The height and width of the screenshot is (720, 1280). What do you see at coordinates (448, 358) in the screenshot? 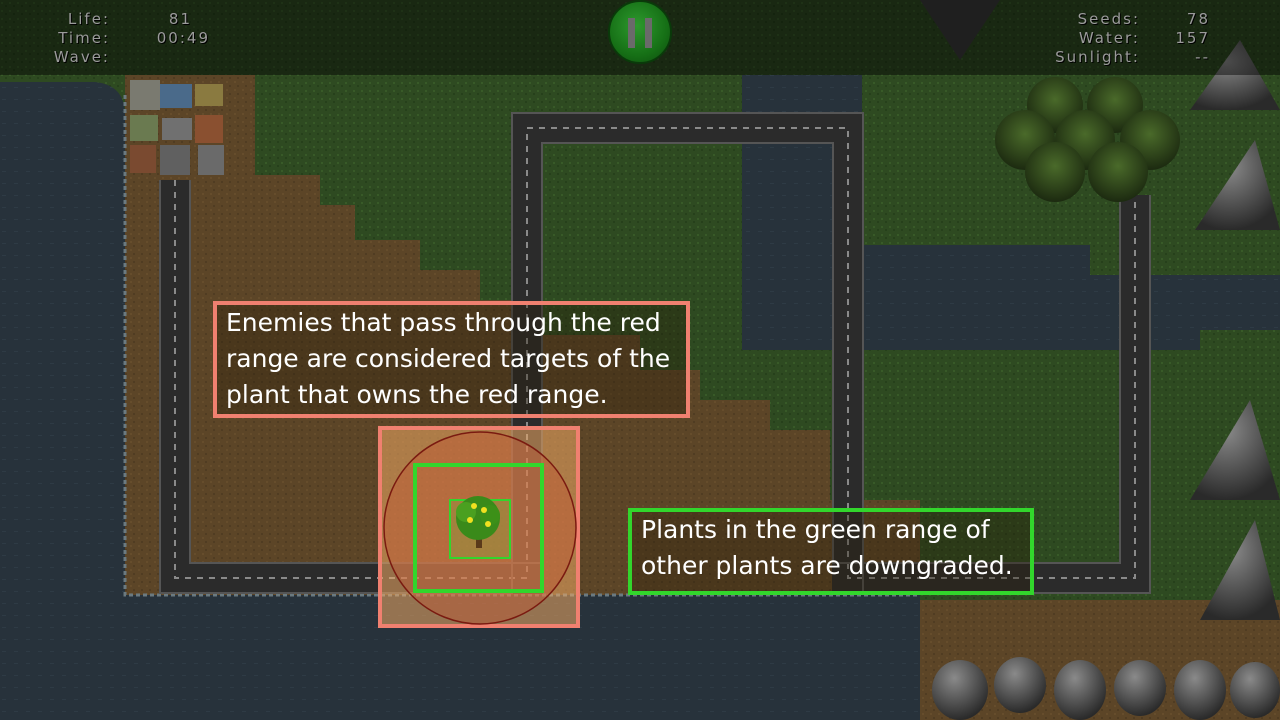
I see `red-range-line-2: range are considered targets of the` at bounding box center [448, 358].